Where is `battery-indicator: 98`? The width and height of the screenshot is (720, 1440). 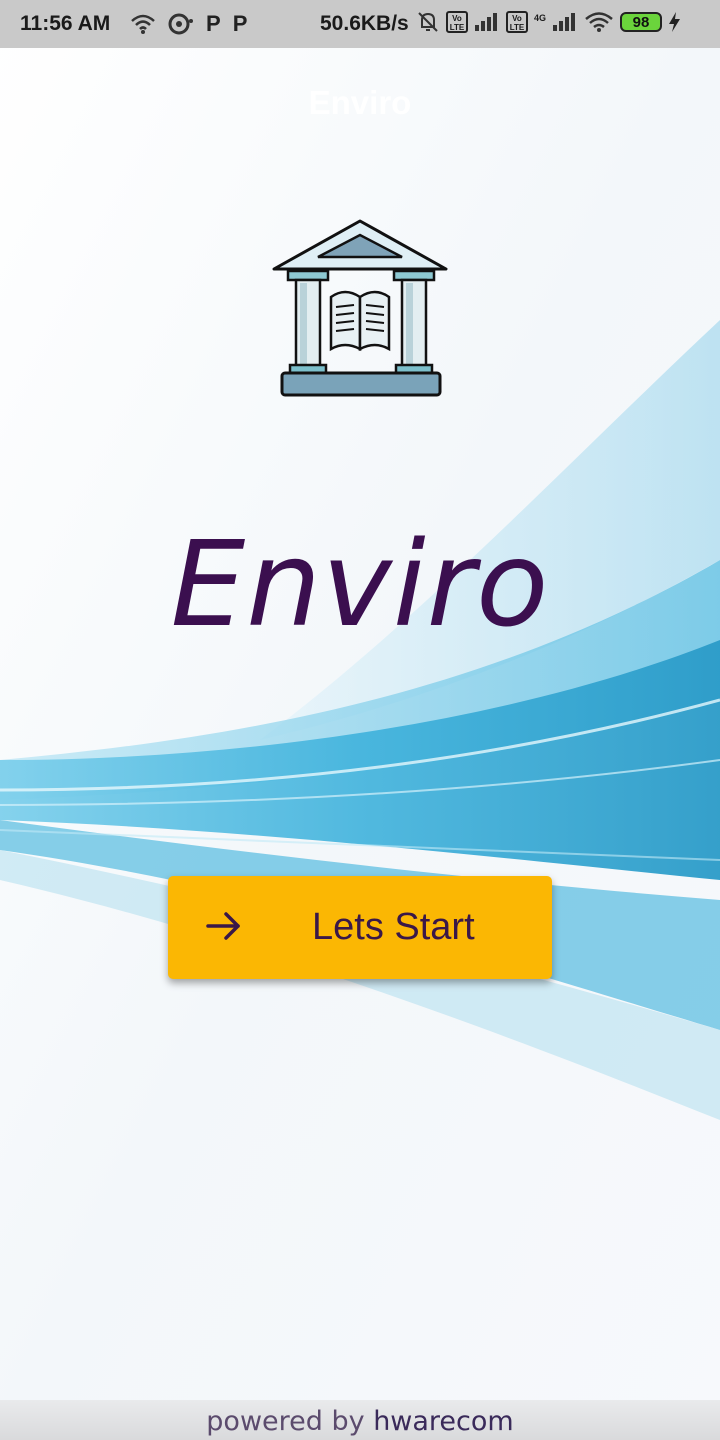 battery-indicator: 98 is located at coordinates (641, 22).